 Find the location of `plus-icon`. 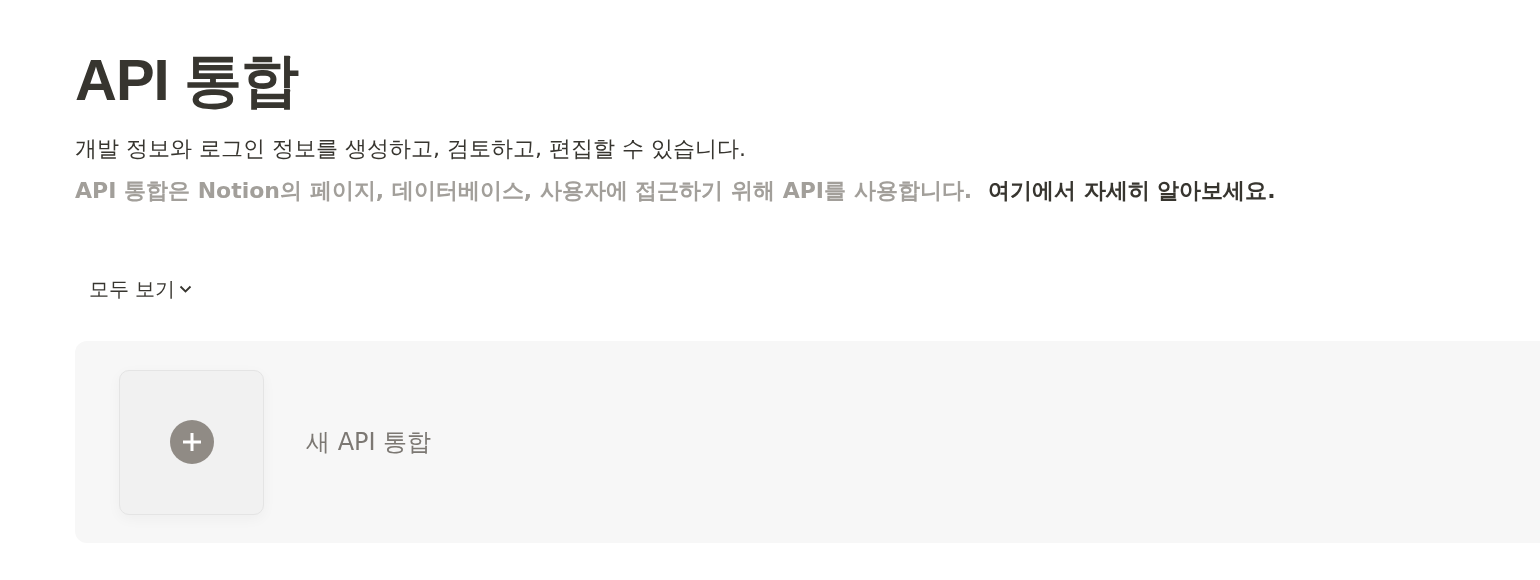

plus-icon is located at coordinates (191, 442).